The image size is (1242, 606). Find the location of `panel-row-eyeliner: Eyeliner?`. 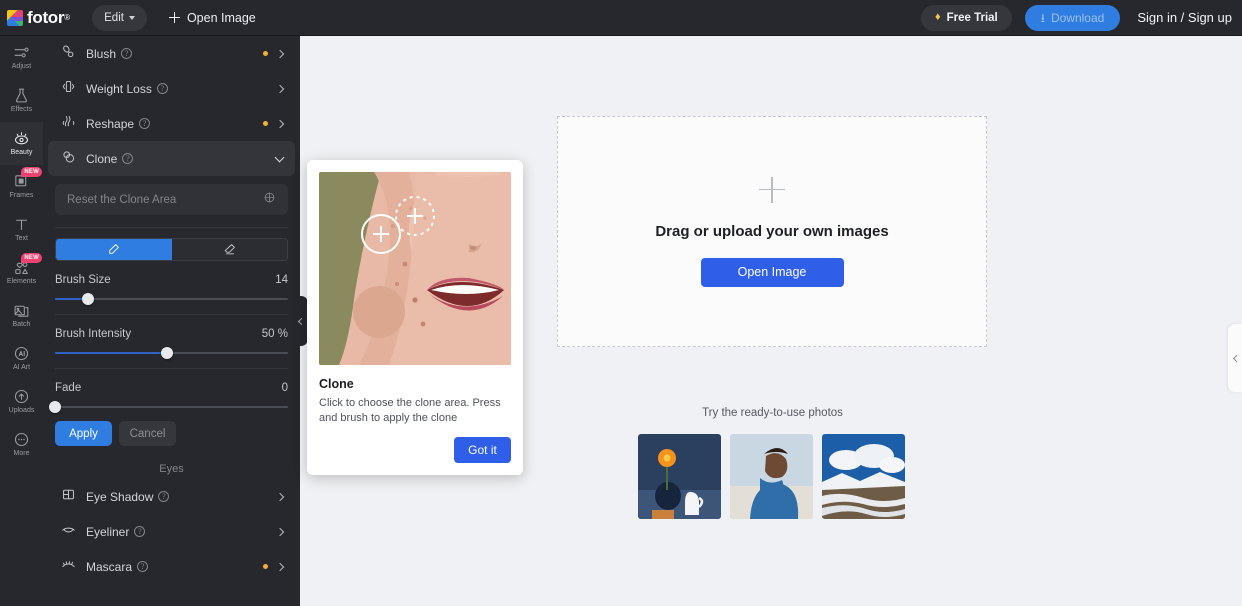

panel-row-eyeliner: Eyeliner? is located at coordinates (171, 531).